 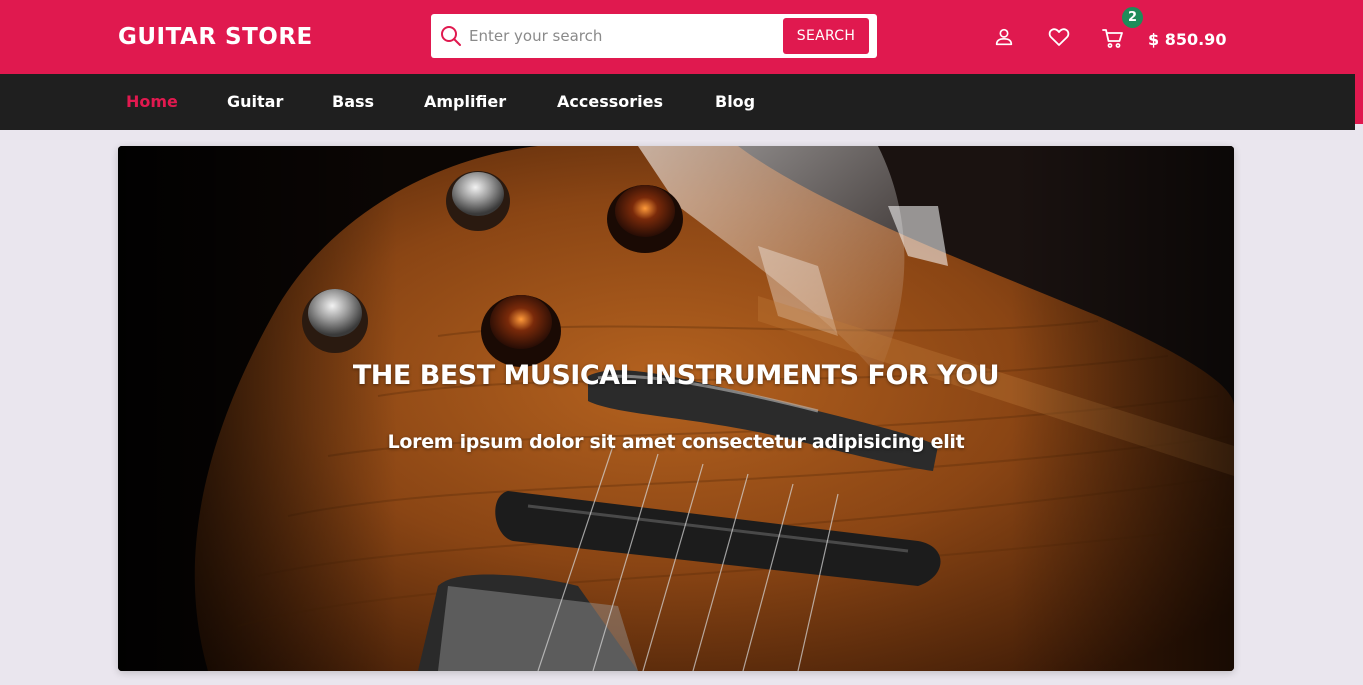 I want to click on nav-item-bass: Bass, so click(x=353, y=101).